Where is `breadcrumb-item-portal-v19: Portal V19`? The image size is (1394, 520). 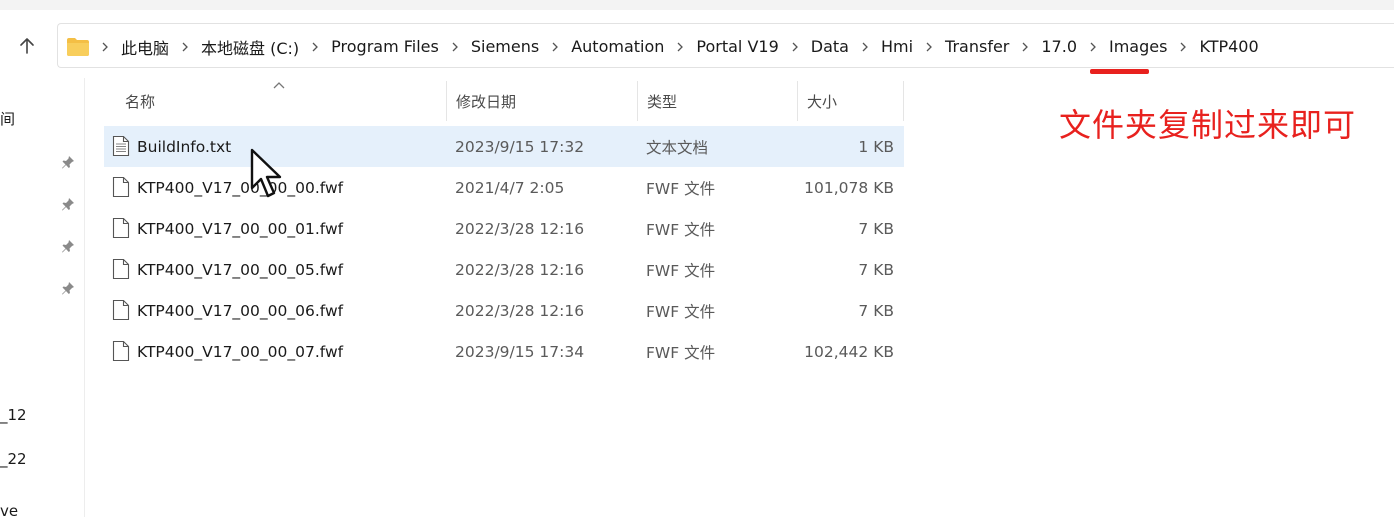
breadcrumb-item-portal-v19: Portal V19 is located at coordinates (737, 46).